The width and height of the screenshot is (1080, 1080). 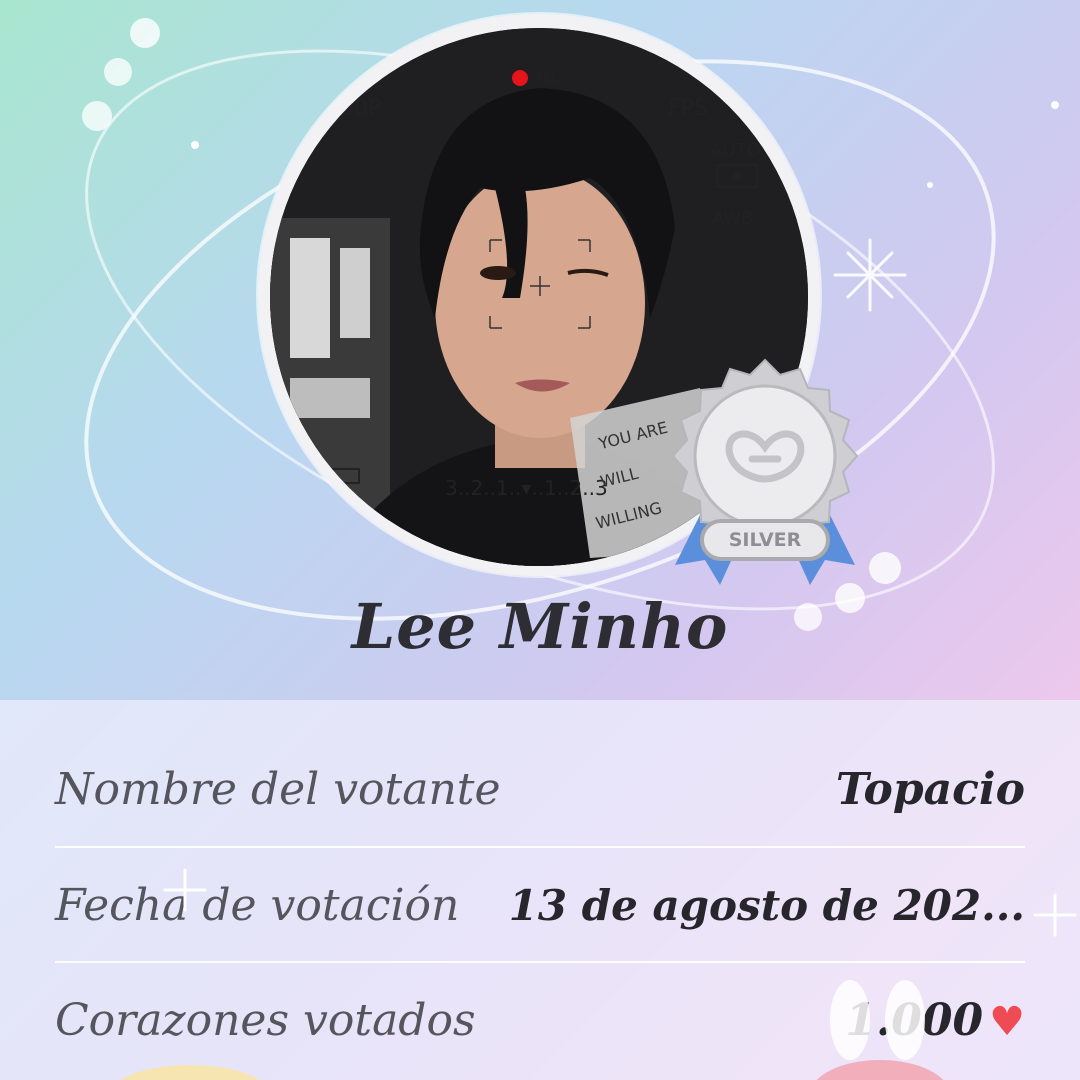 I want to click on heart-icon: ♥, so click(x=1007, y=1021).